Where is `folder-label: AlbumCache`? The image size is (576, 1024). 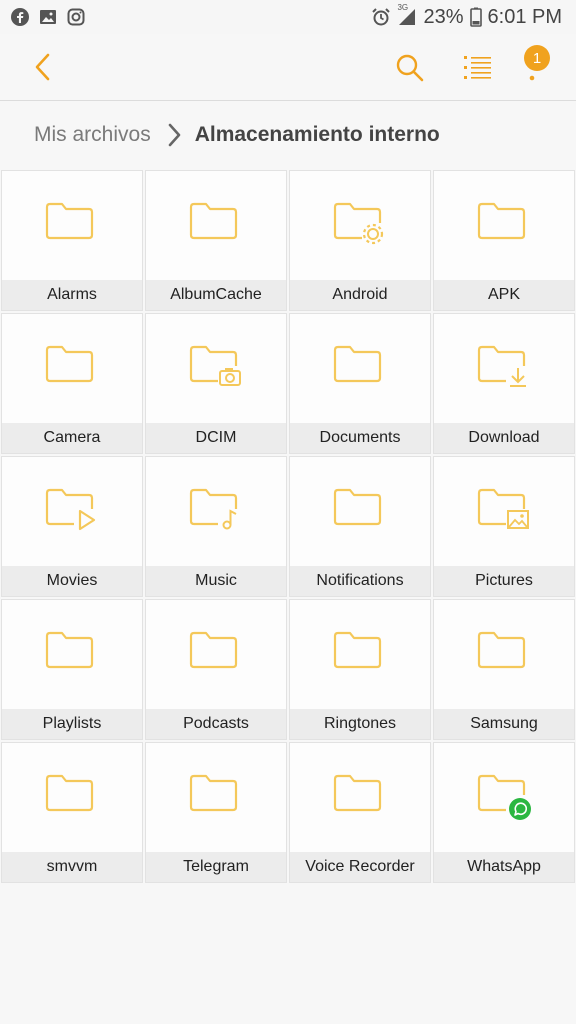 folder-label: AlbumCache is located at coordinates (216, 295).